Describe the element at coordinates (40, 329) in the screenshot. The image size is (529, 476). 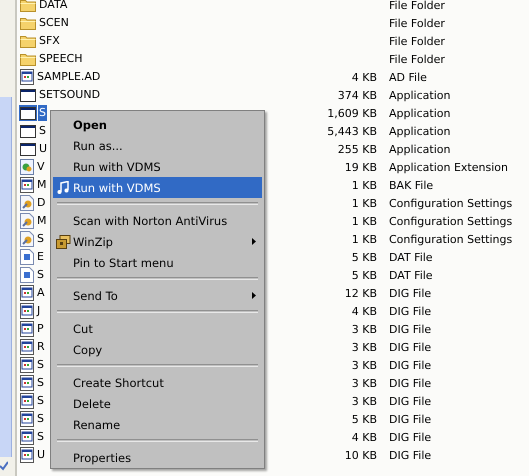
I see `file-name: P` at that location.